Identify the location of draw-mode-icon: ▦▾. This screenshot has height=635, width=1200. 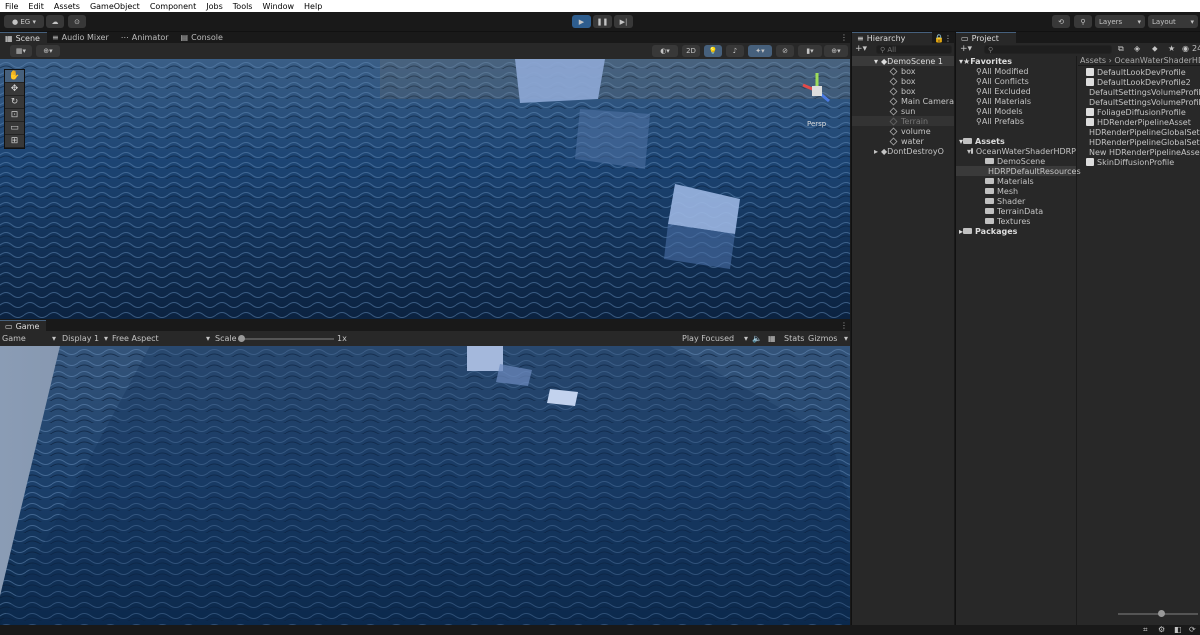
(21, 51).